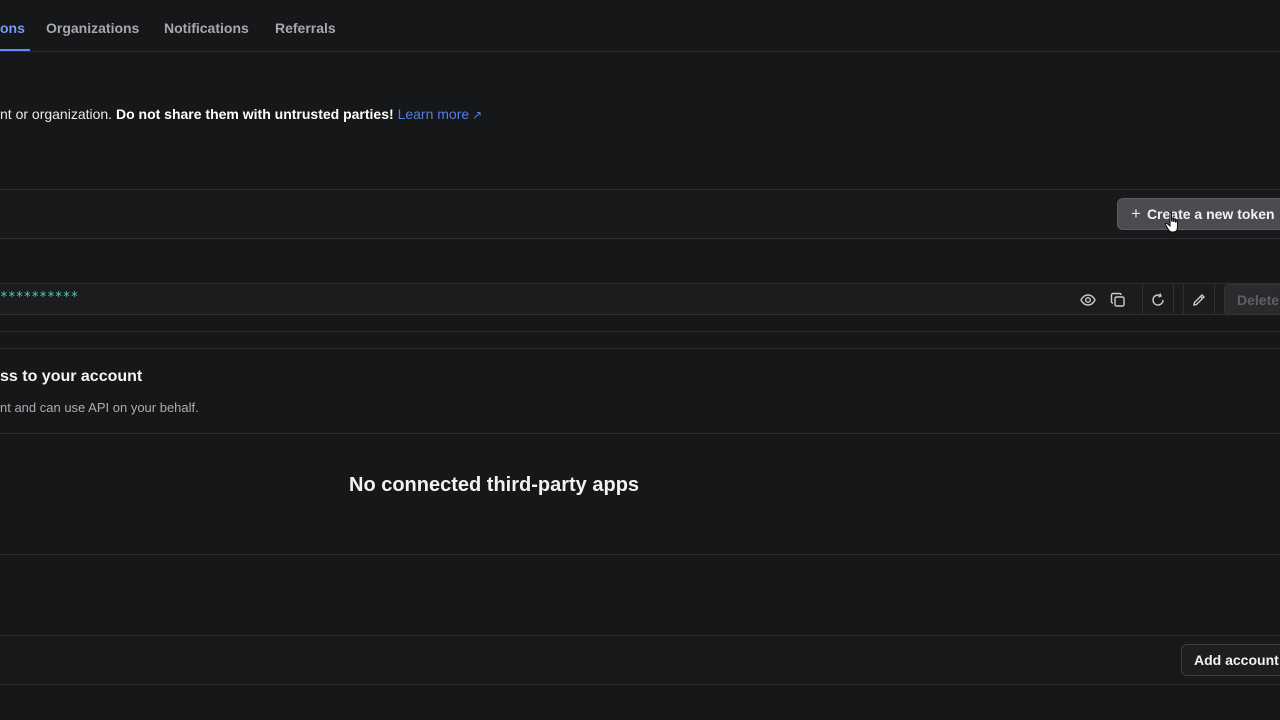  What do you see at coordinates (494, 485) in the screenshot?
I see `empty-state-text: No connected third-party apps` at bounding box center [494, 485].